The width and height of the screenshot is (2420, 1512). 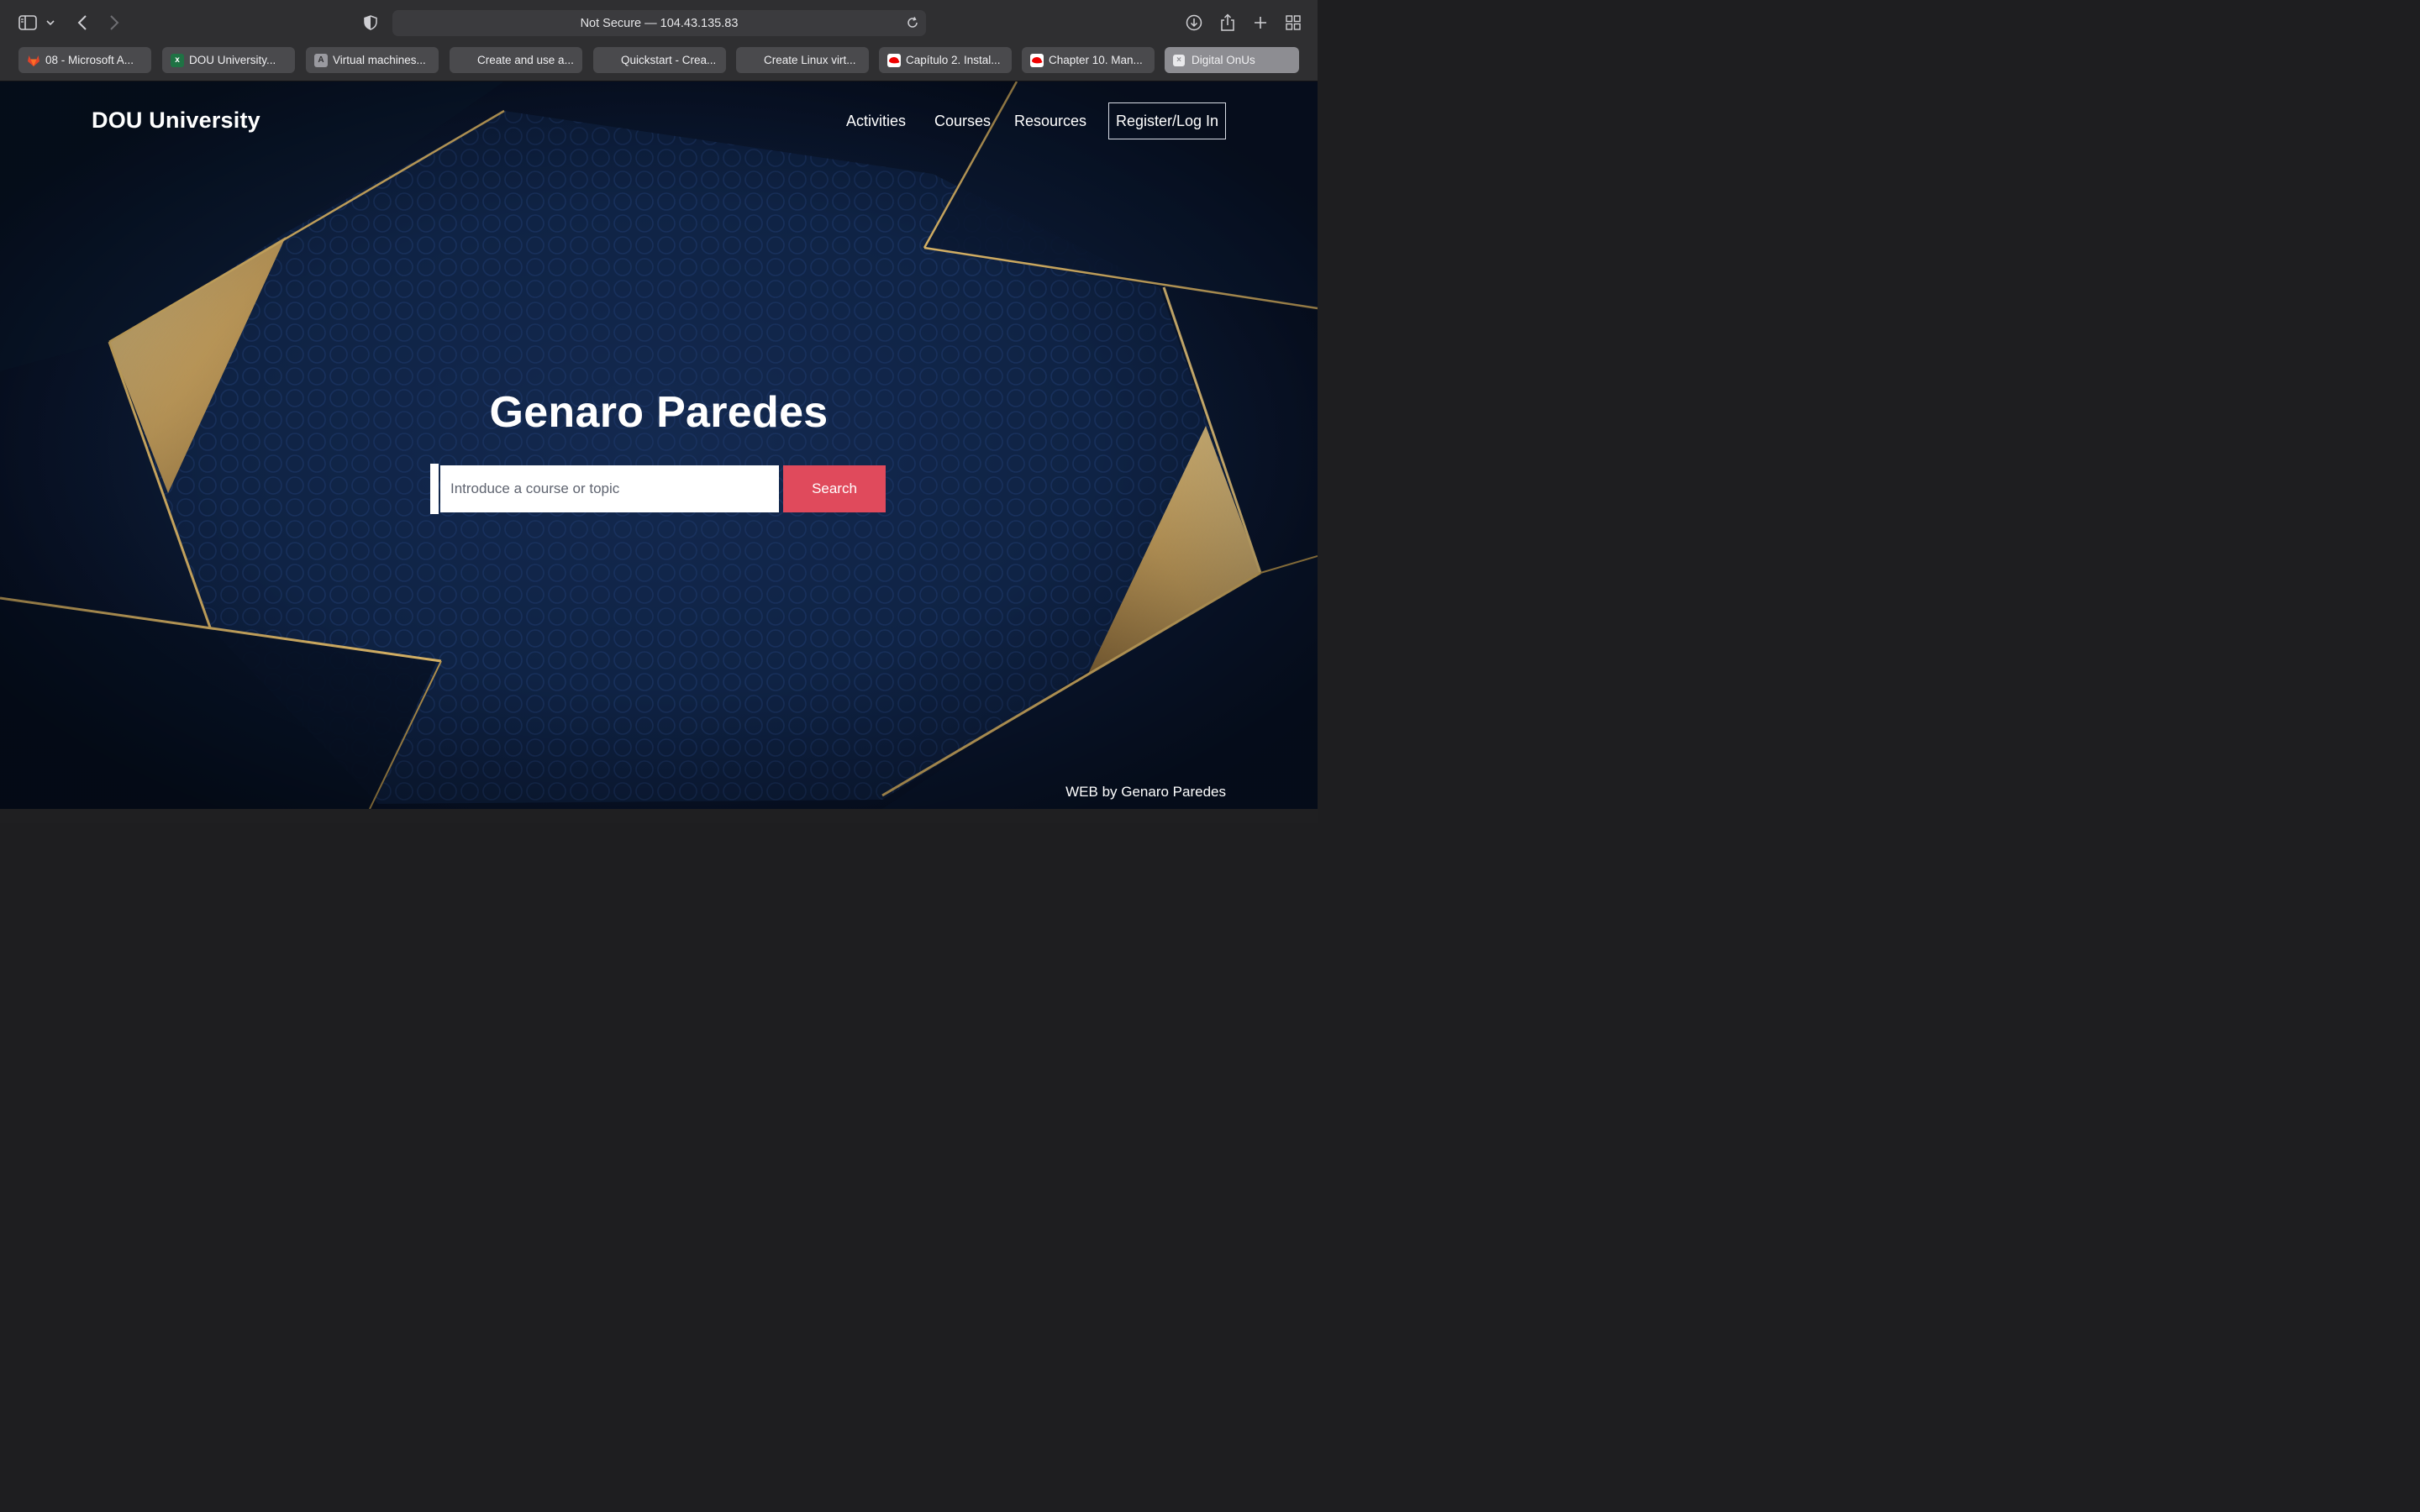 What do you see at coordinates (114, 23) in the screenshot?
I see `forward-icon` at bounding box center [114, 23].